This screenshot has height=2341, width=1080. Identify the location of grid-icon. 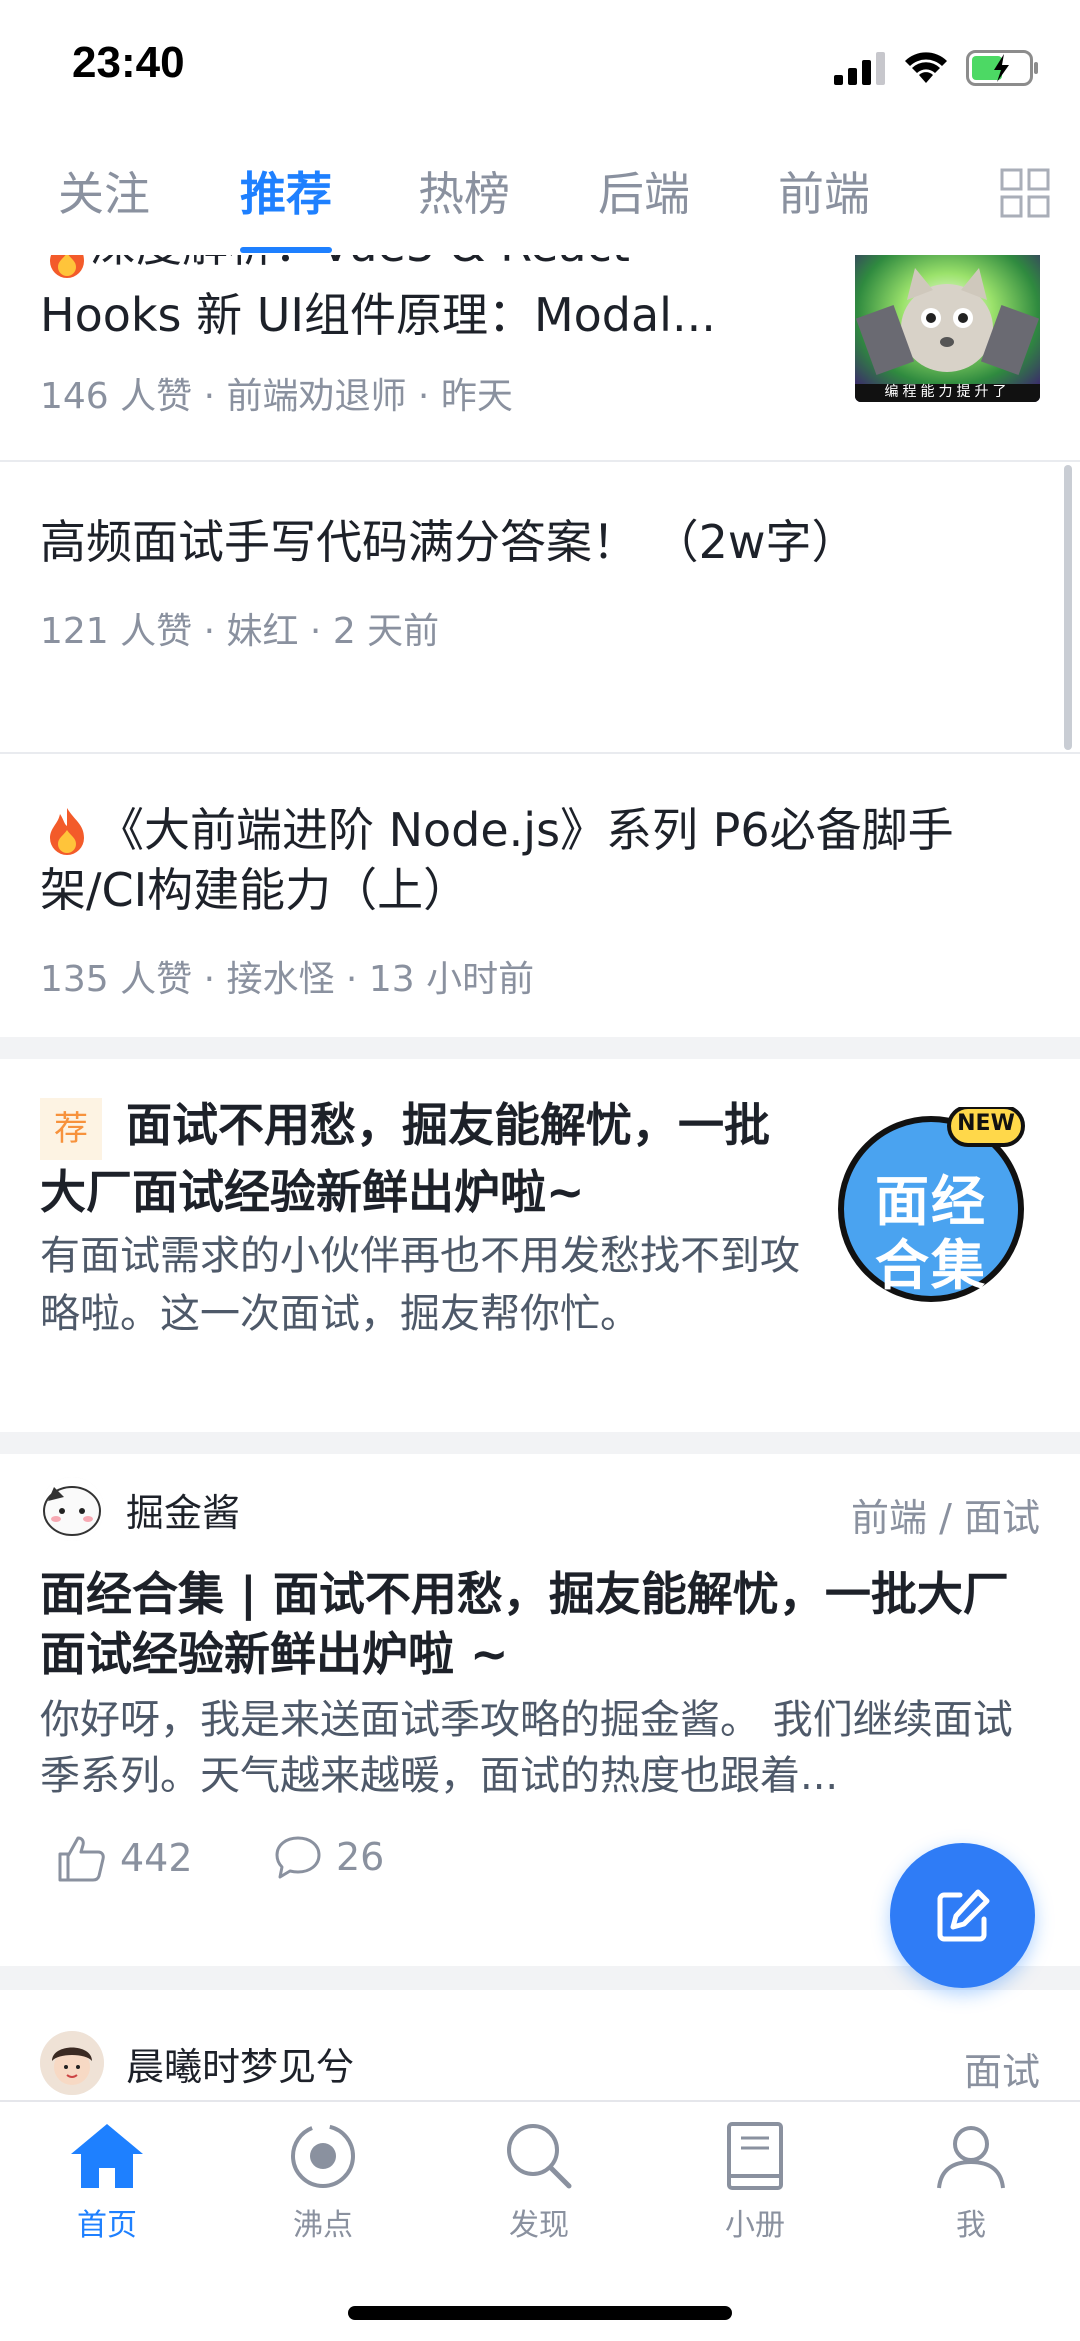
(1025, 192).